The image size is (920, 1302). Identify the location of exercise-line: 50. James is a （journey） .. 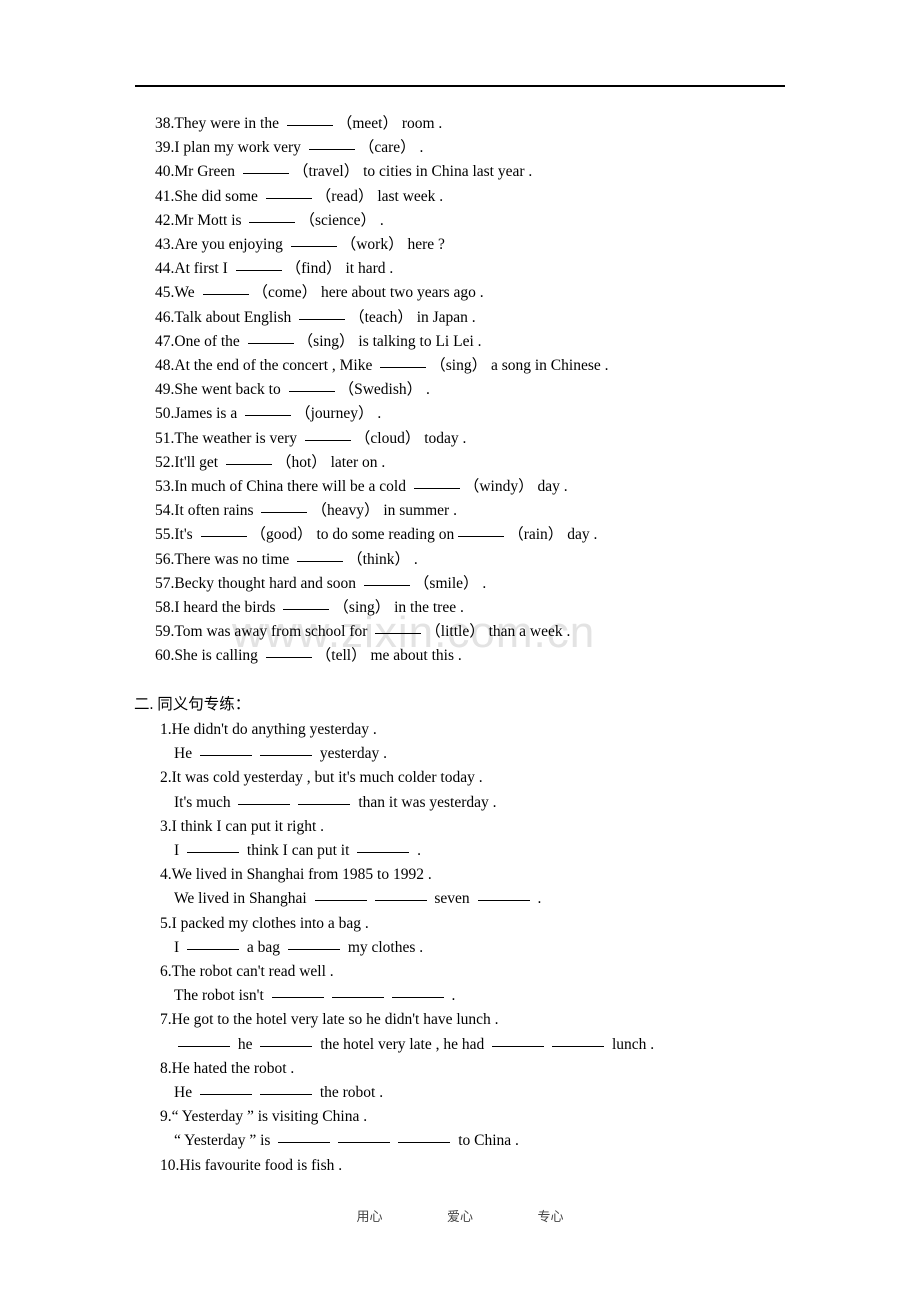
(505, 414).